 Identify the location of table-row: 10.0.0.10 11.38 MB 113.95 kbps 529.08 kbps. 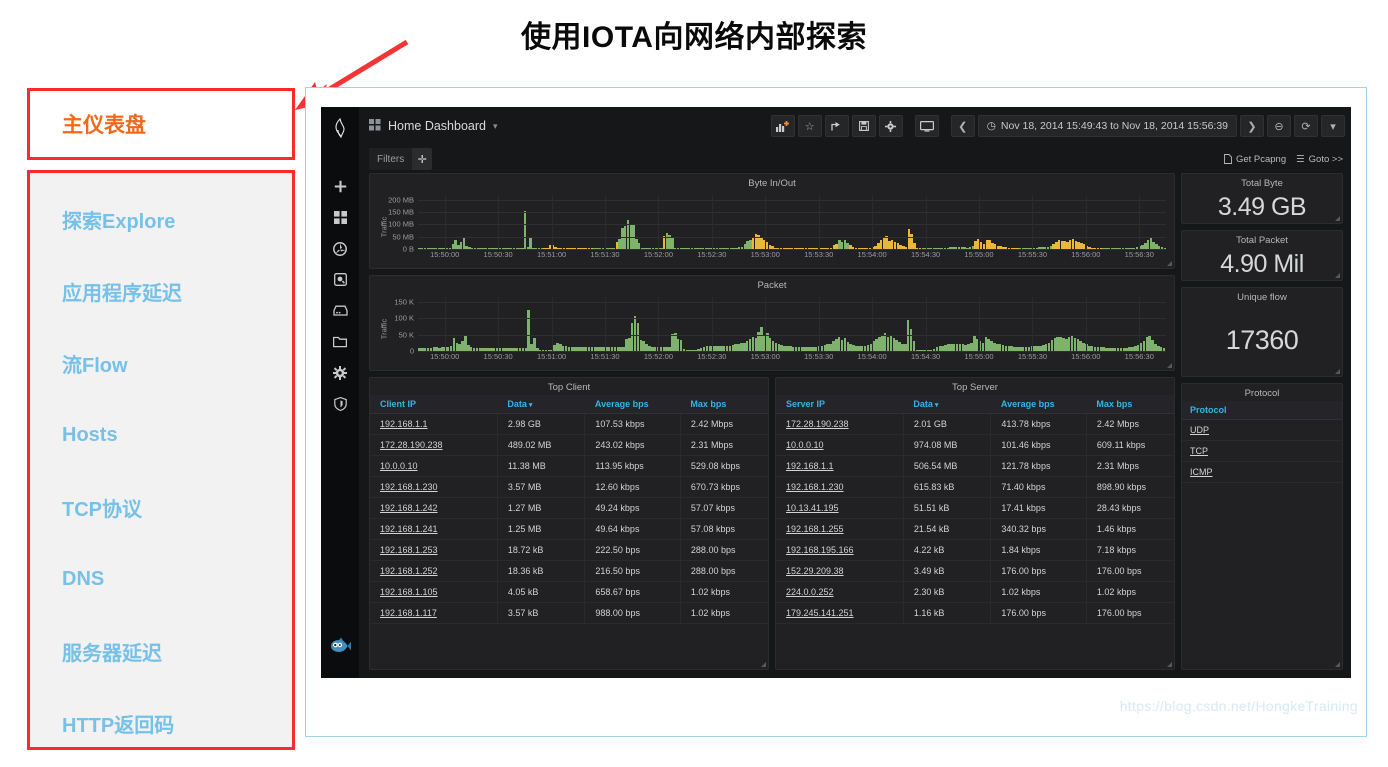
(569, 466).